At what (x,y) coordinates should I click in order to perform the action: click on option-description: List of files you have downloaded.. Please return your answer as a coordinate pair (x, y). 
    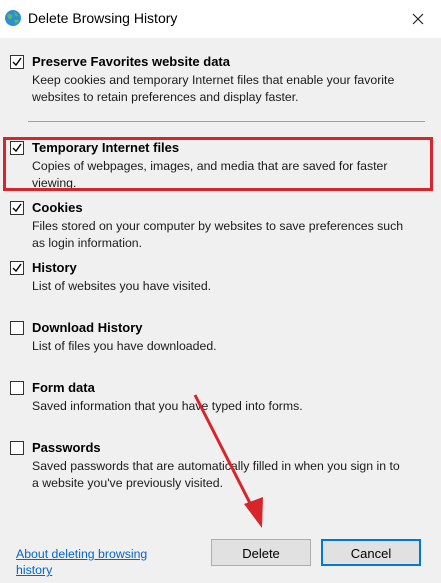
    Looking at the image, I should click on (124, 346).